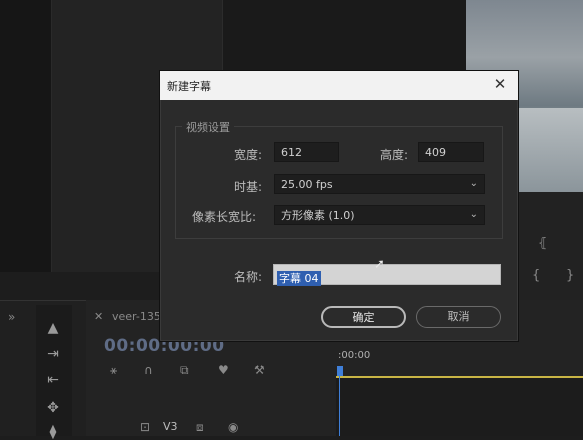  Describe the element at coordinates (53, 380) in the screenshot. I see `ripple-edit-tool-icon: ⇤` at that location.